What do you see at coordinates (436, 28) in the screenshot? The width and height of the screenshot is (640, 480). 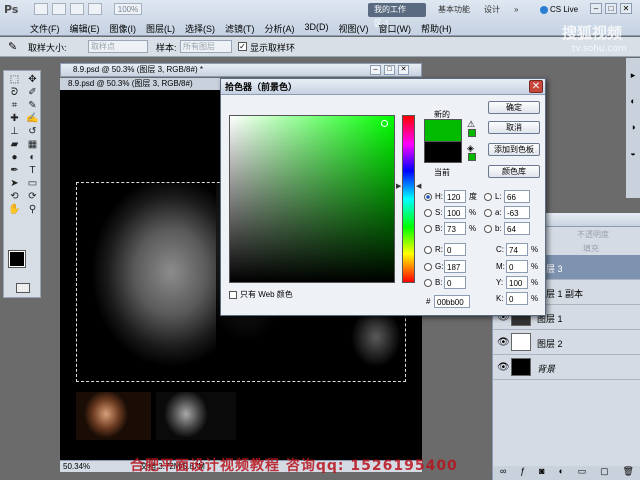 I see `menu-help: 帮助(H)` at bounding box center [436, 28].